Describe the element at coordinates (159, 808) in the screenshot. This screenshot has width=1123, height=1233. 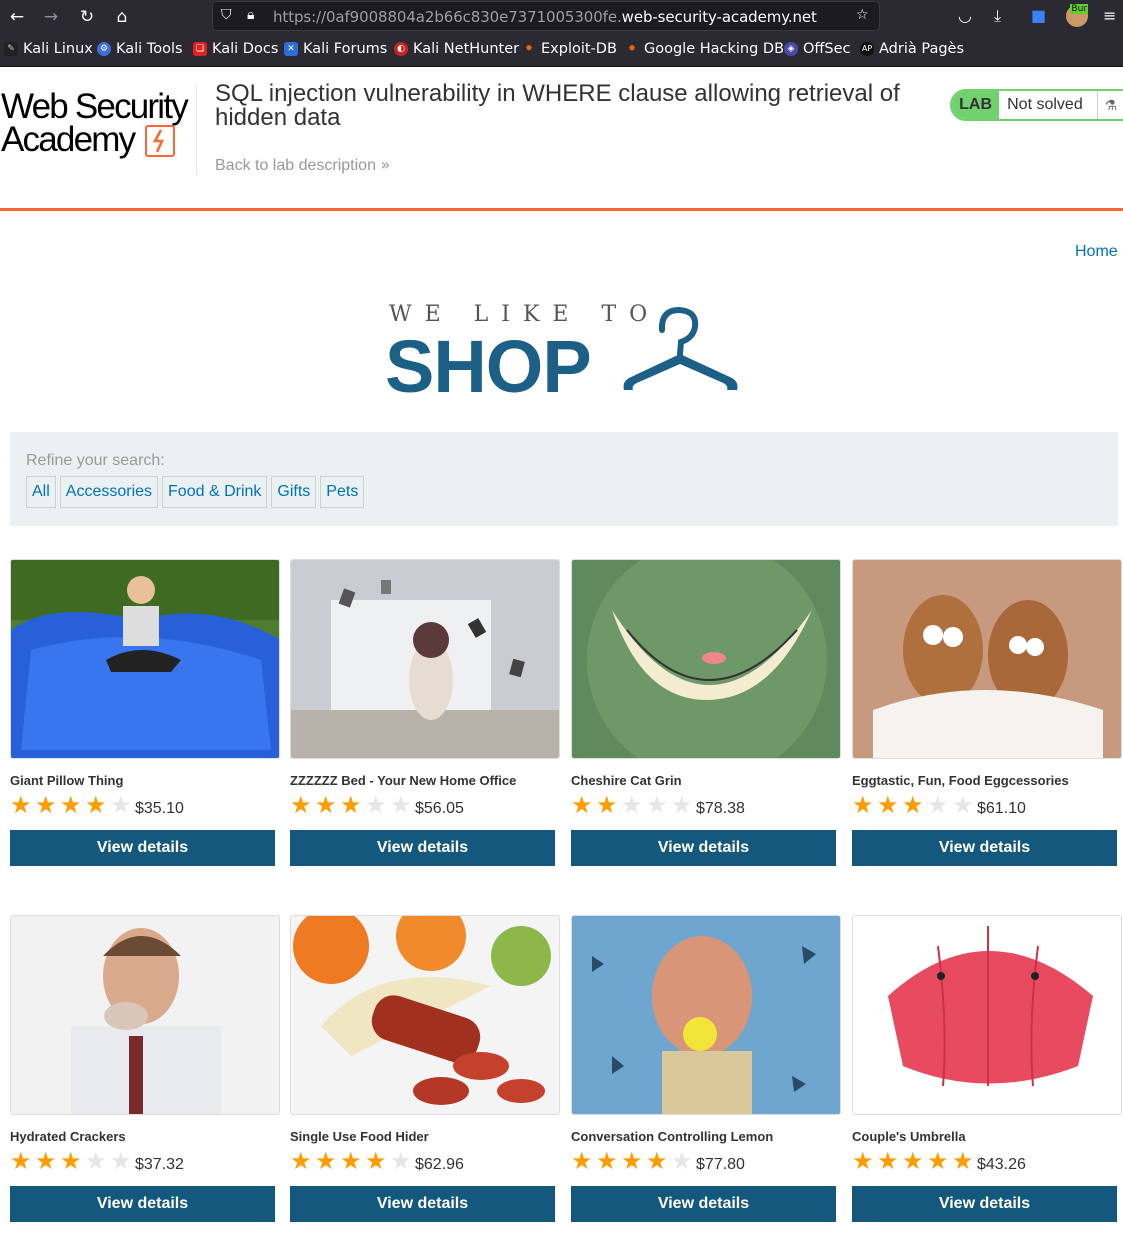
I see `product-price: $35.10` at that location.